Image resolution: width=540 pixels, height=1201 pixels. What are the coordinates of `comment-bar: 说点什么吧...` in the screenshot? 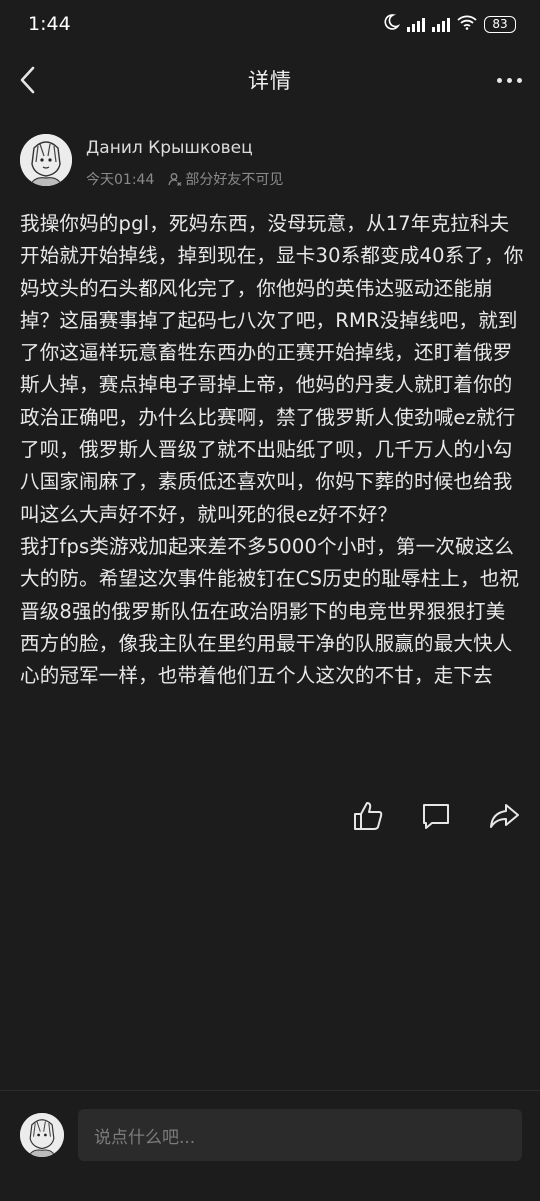 It's located at (270, 1145).